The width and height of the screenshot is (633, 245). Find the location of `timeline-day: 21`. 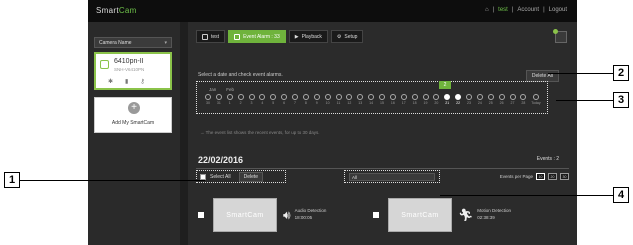

timeline-day: 21 is located at coordinates (447, 99).